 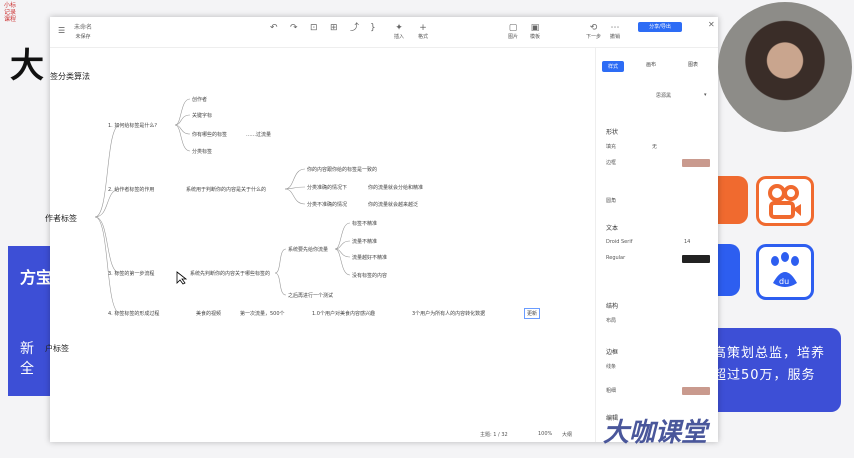 I want to click on redo-icon: ↷, so click(x=294, y=28).